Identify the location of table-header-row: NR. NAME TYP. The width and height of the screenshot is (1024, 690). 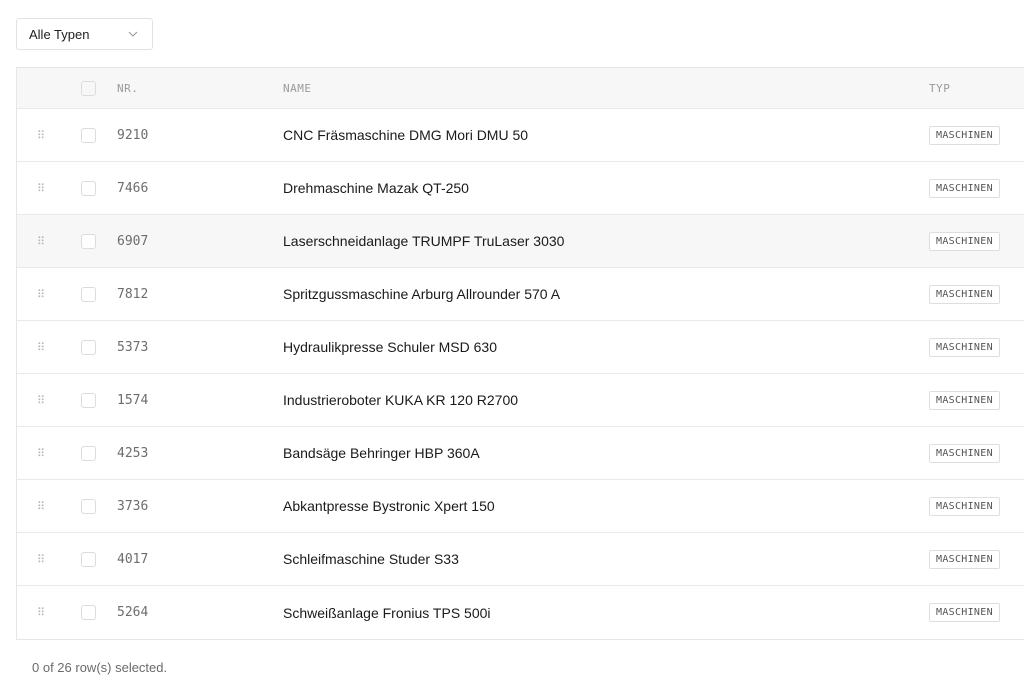
(520, 88).